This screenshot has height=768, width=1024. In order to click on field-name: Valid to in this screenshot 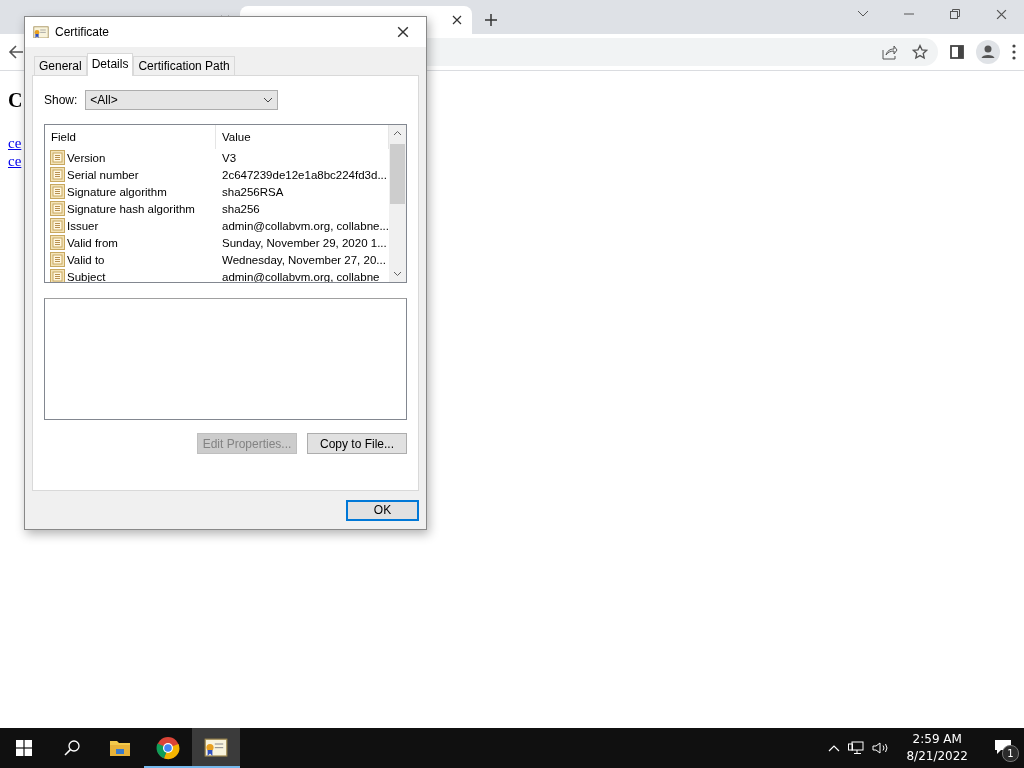, I will do `click(86, 259)`.